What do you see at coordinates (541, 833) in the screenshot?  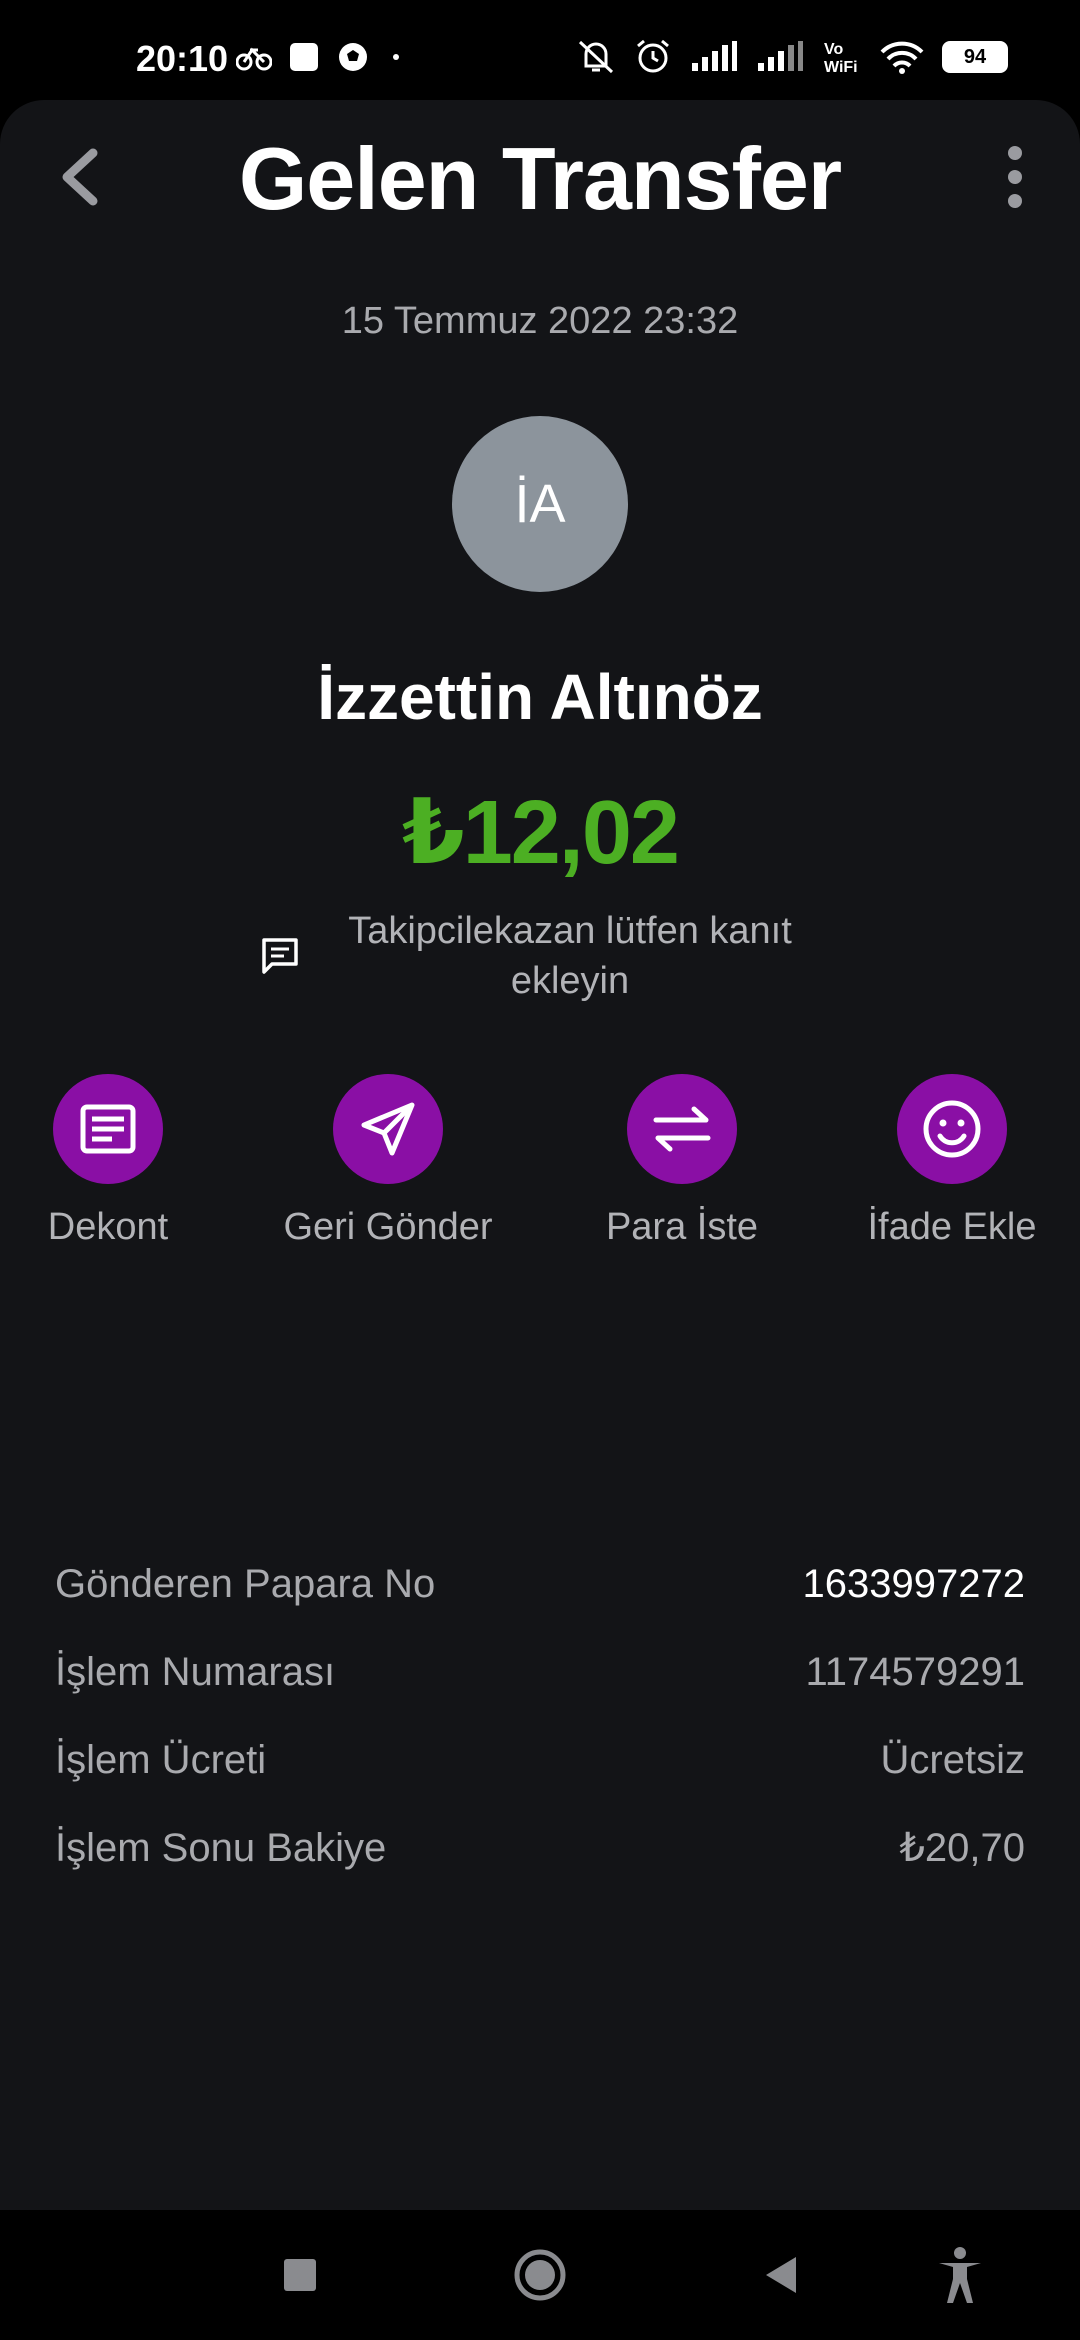 I see `transfer-amount: ₺12,02` at bounding box center [541, 833].